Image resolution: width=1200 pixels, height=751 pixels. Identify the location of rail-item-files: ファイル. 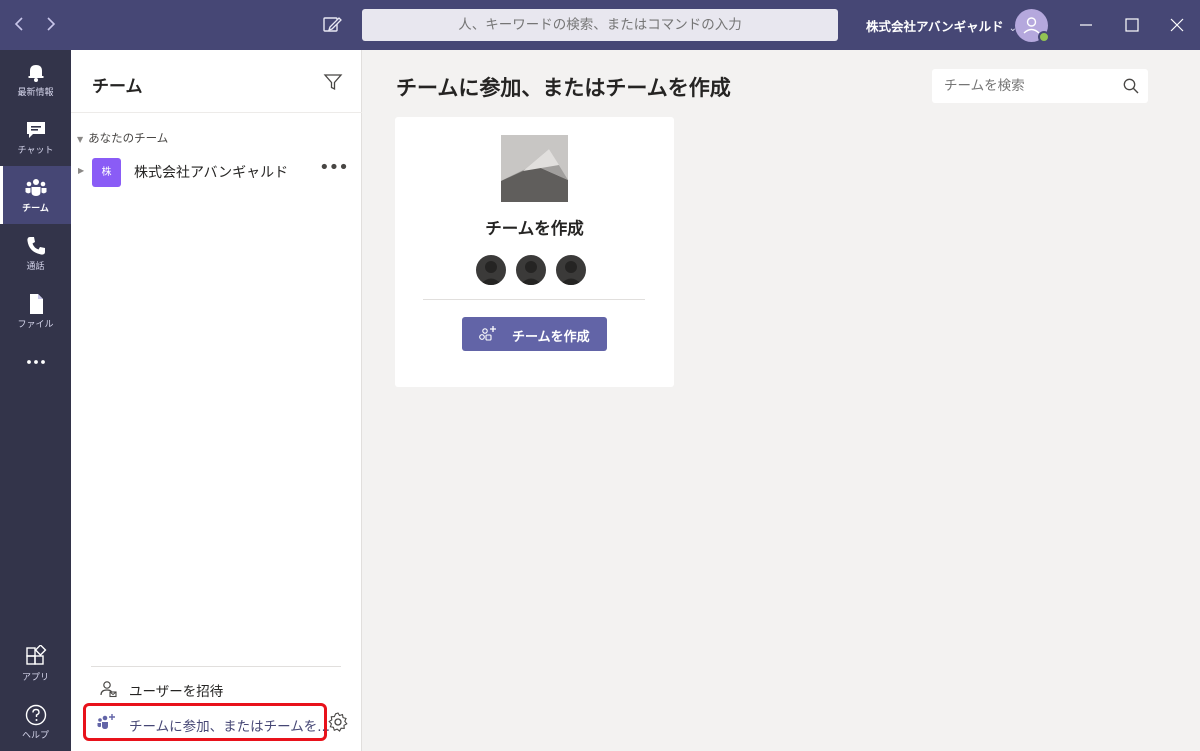
(35, 311).